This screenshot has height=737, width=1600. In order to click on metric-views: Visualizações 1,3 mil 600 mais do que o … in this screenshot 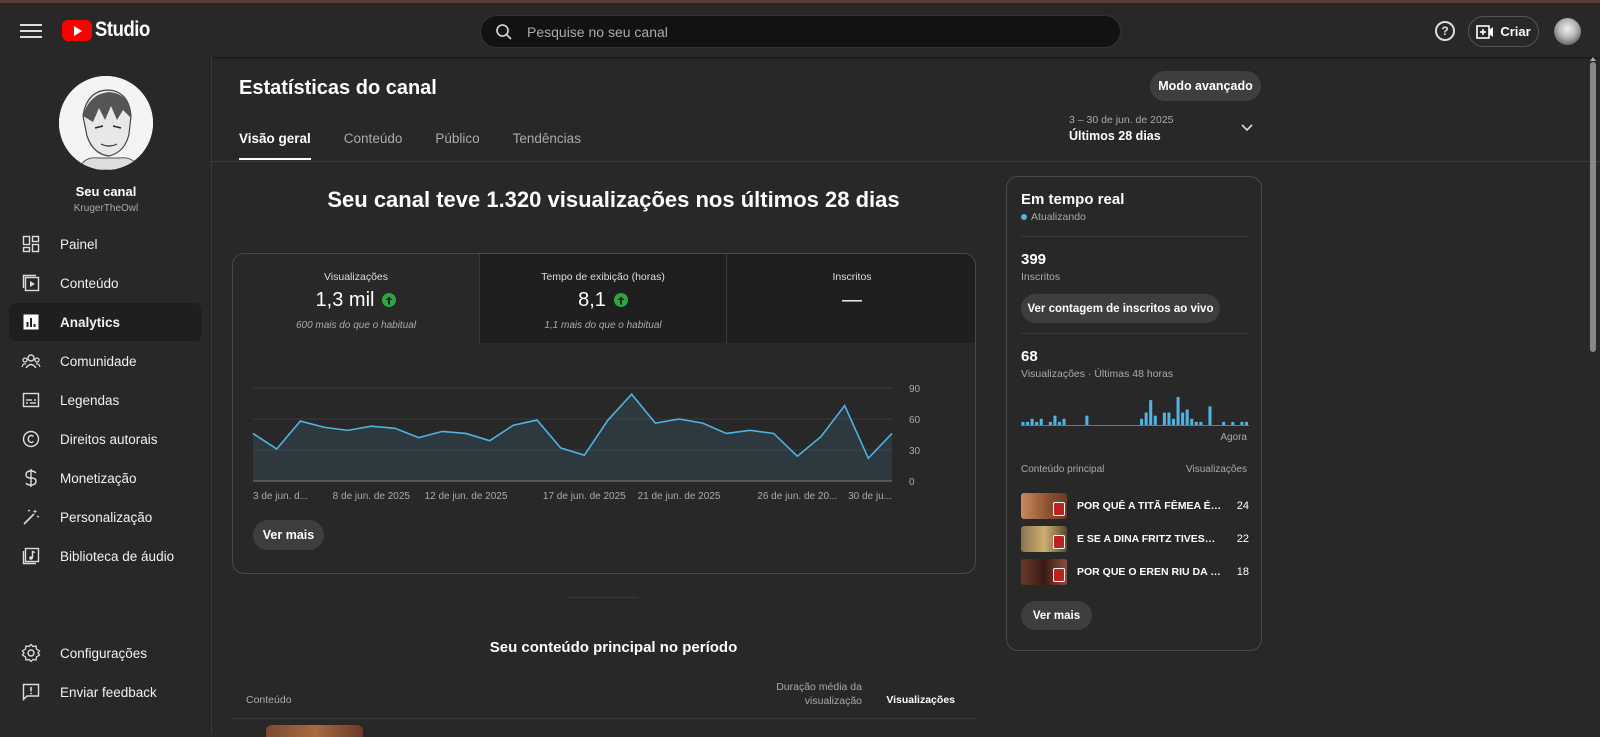, I will do `click(356, 298)`.